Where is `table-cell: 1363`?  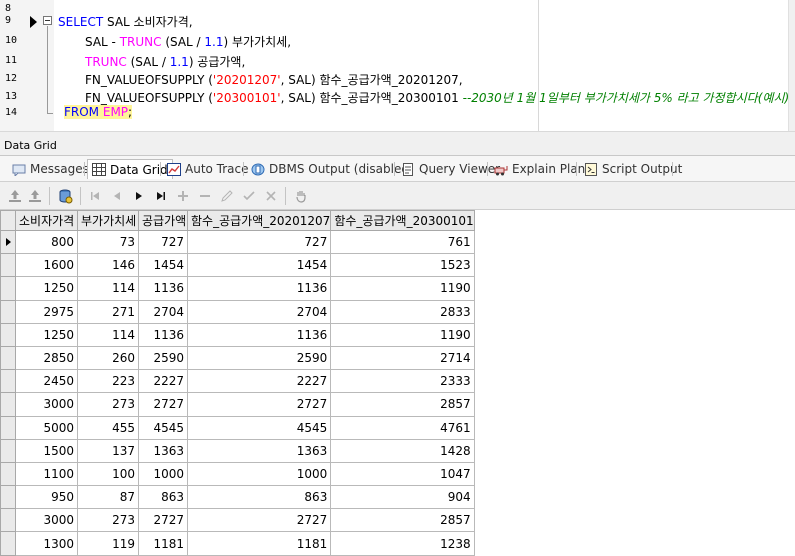
table-cell: 1363 is located at coordinates (259, 450).